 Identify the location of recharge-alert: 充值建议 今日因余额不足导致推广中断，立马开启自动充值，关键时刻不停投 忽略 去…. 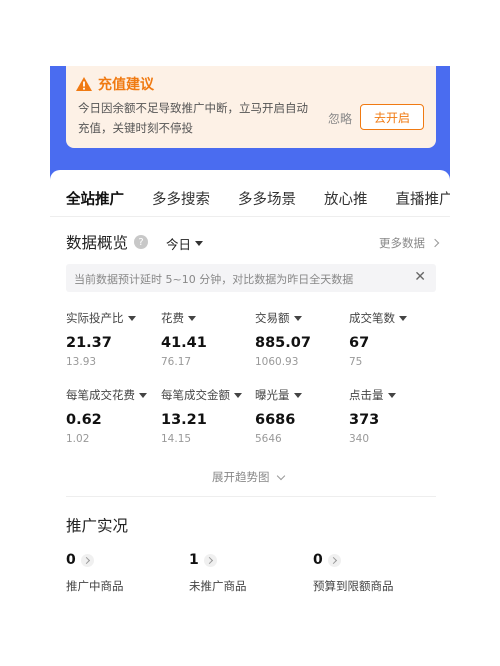
(251, 107).